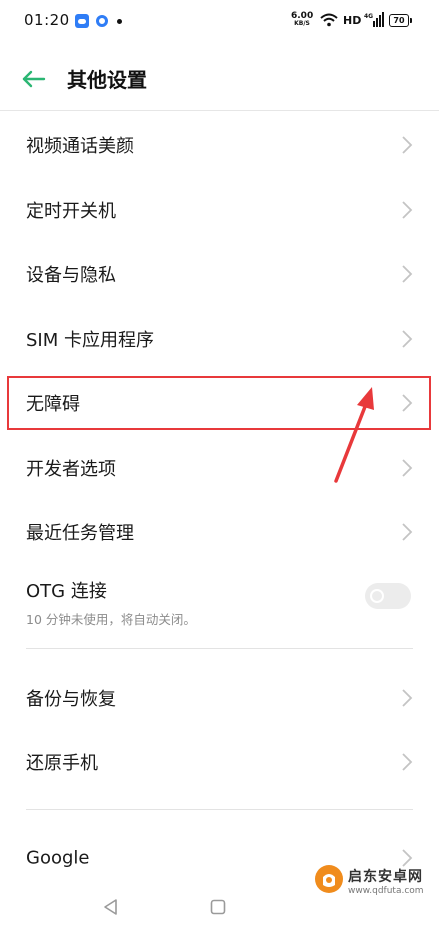 This screenshot has height=931, width=439. Describe the element at coordinates (219, 339) in the screenshot. I see `settings-item-sim-apps: SIM 卡应用程序` at that location.